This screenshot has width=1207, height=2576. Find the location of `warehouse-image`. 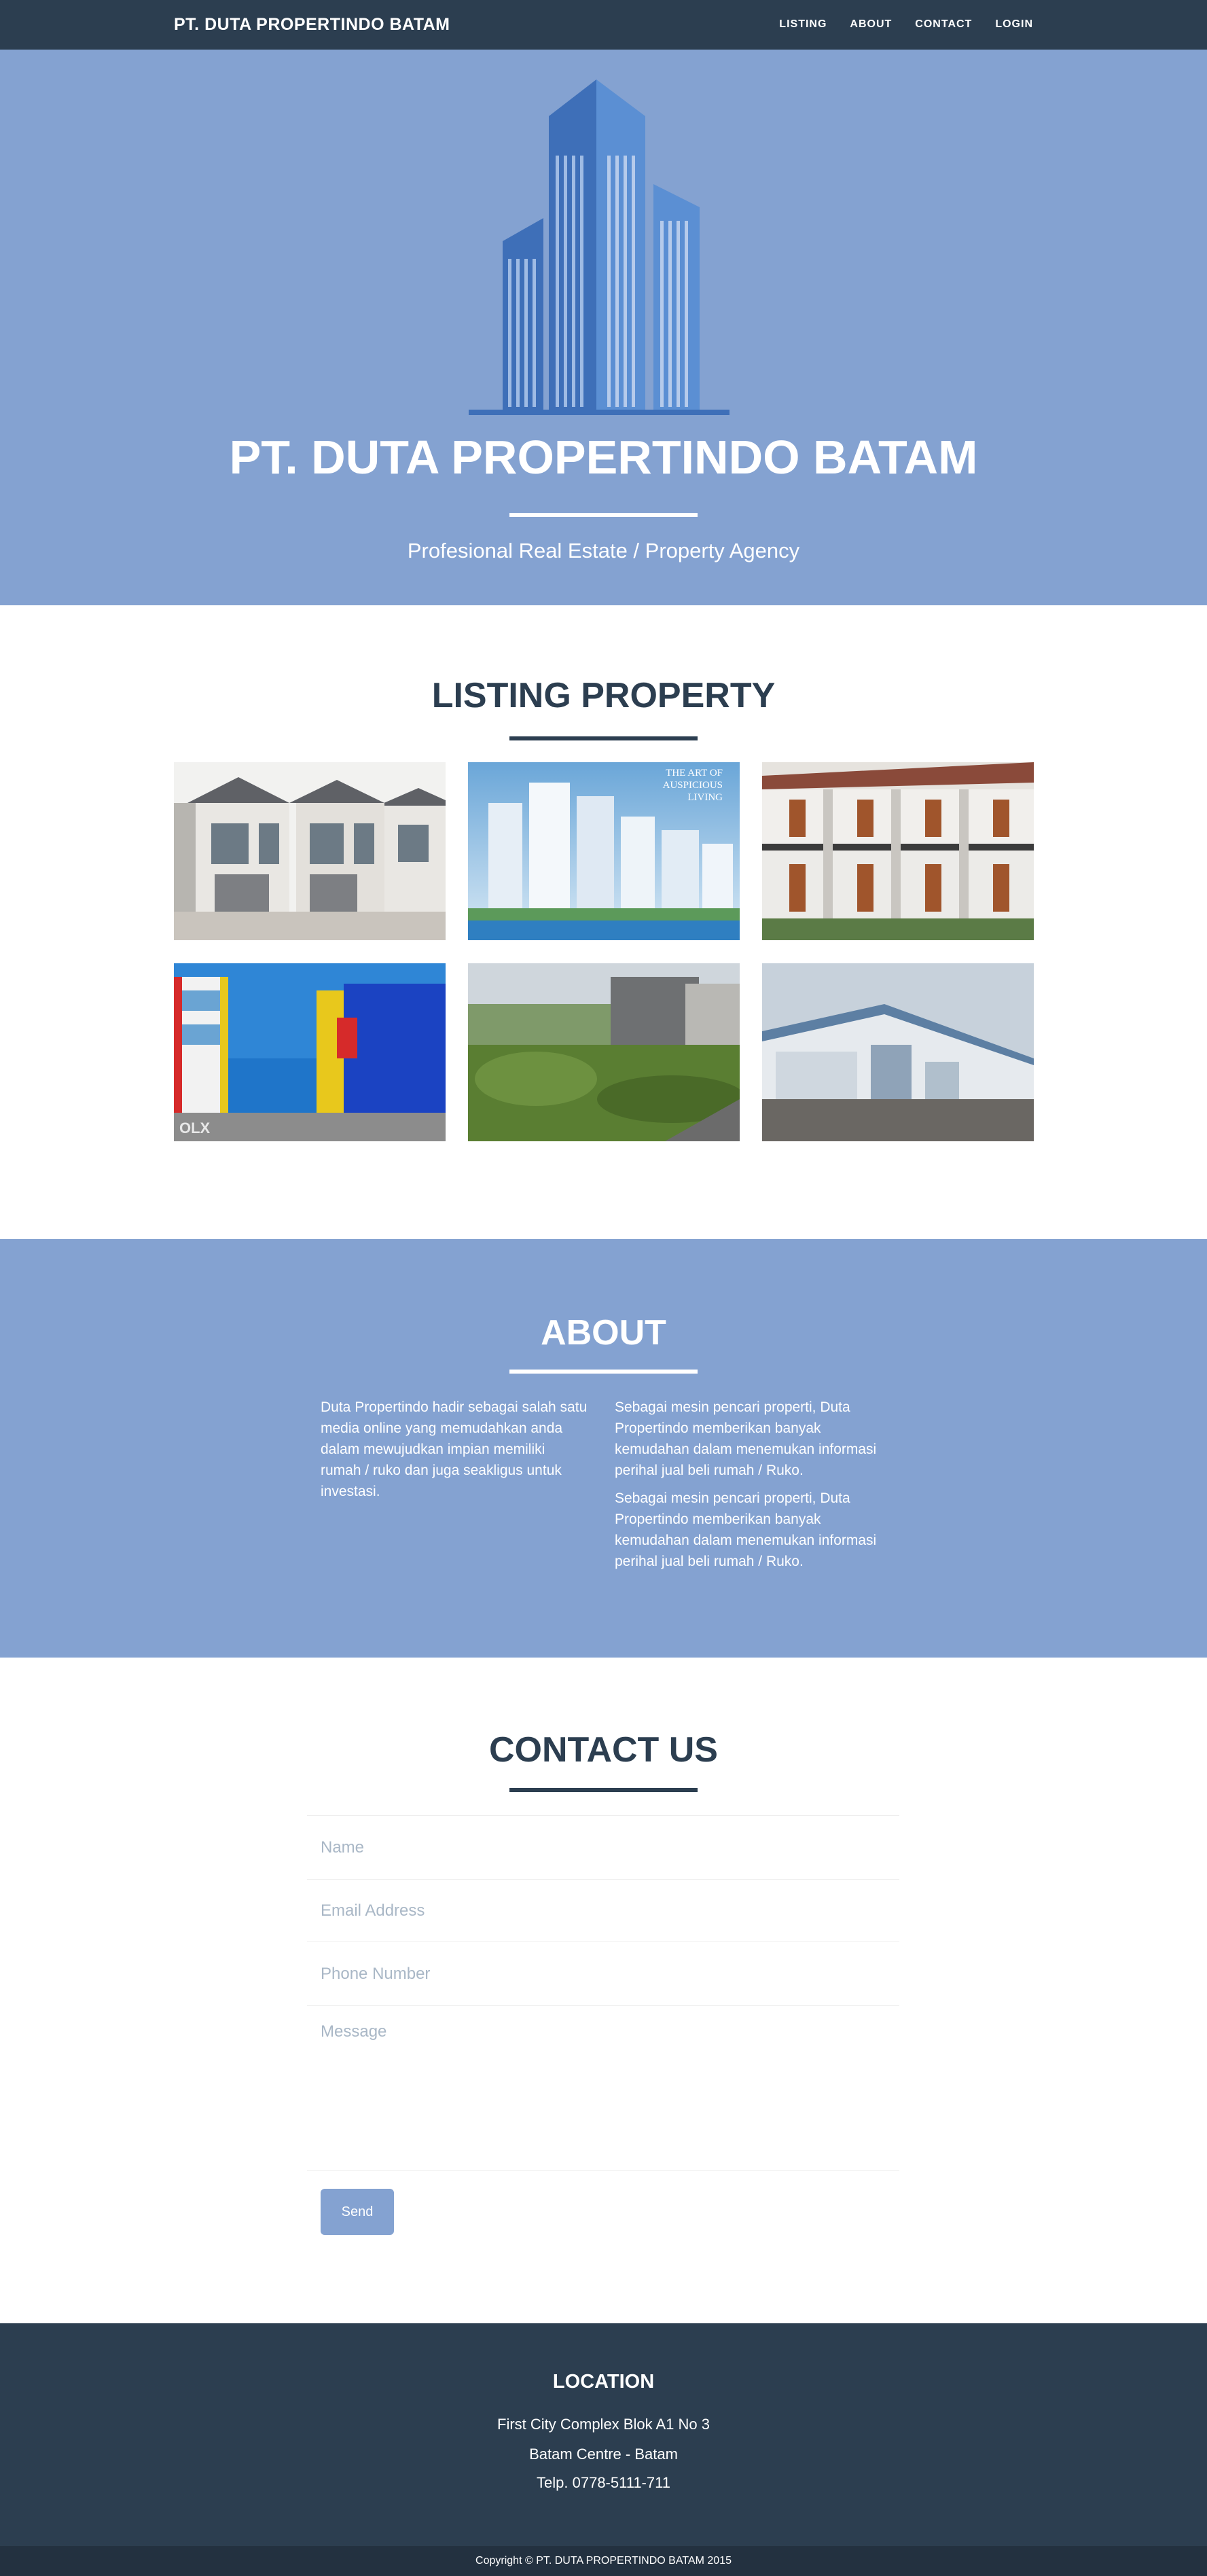

warehouse-image is located at coordinates (898, 1052).